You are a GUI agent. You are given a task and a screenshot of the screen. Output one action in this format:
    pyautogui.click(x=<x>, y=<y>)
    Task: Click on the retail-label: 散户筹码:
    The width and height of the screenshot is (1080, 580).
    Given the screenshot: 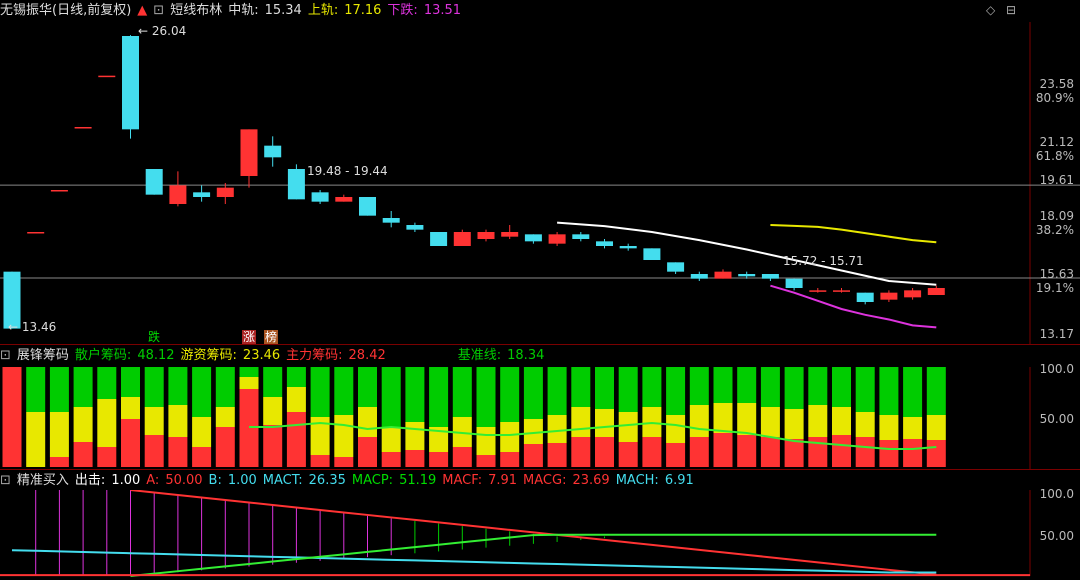 What is the action you would take?
    pyautogui.click(x=103, y=355)
    